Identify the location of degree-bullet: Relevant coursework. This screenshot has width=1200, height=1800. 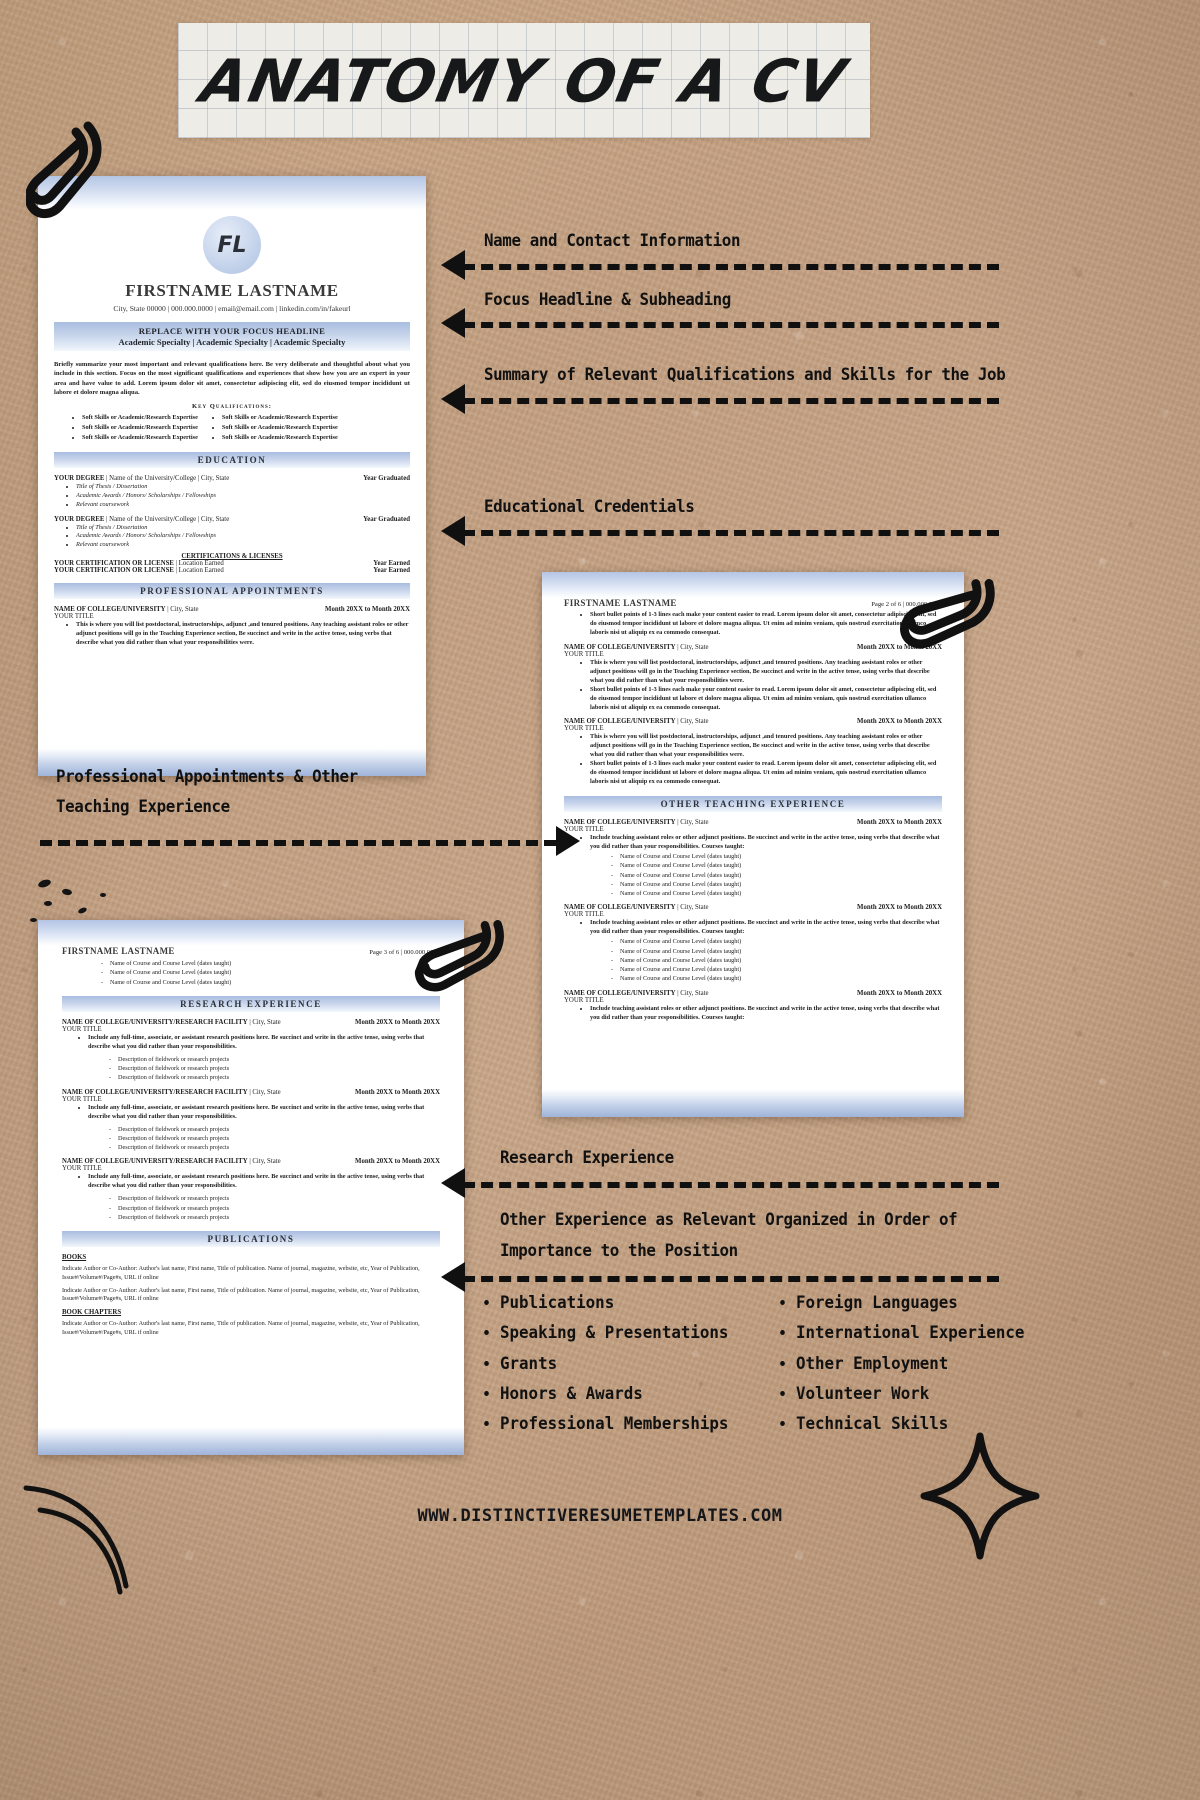
(243, 505).